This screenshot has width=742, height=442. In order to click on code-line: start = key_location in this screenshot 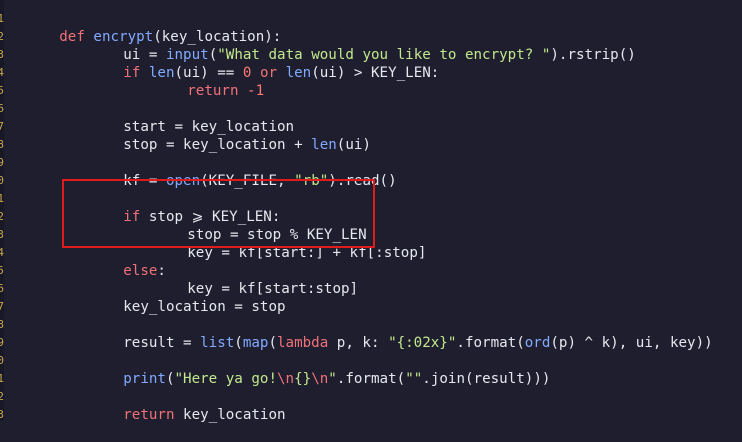, I will do `click(183, 117)`.